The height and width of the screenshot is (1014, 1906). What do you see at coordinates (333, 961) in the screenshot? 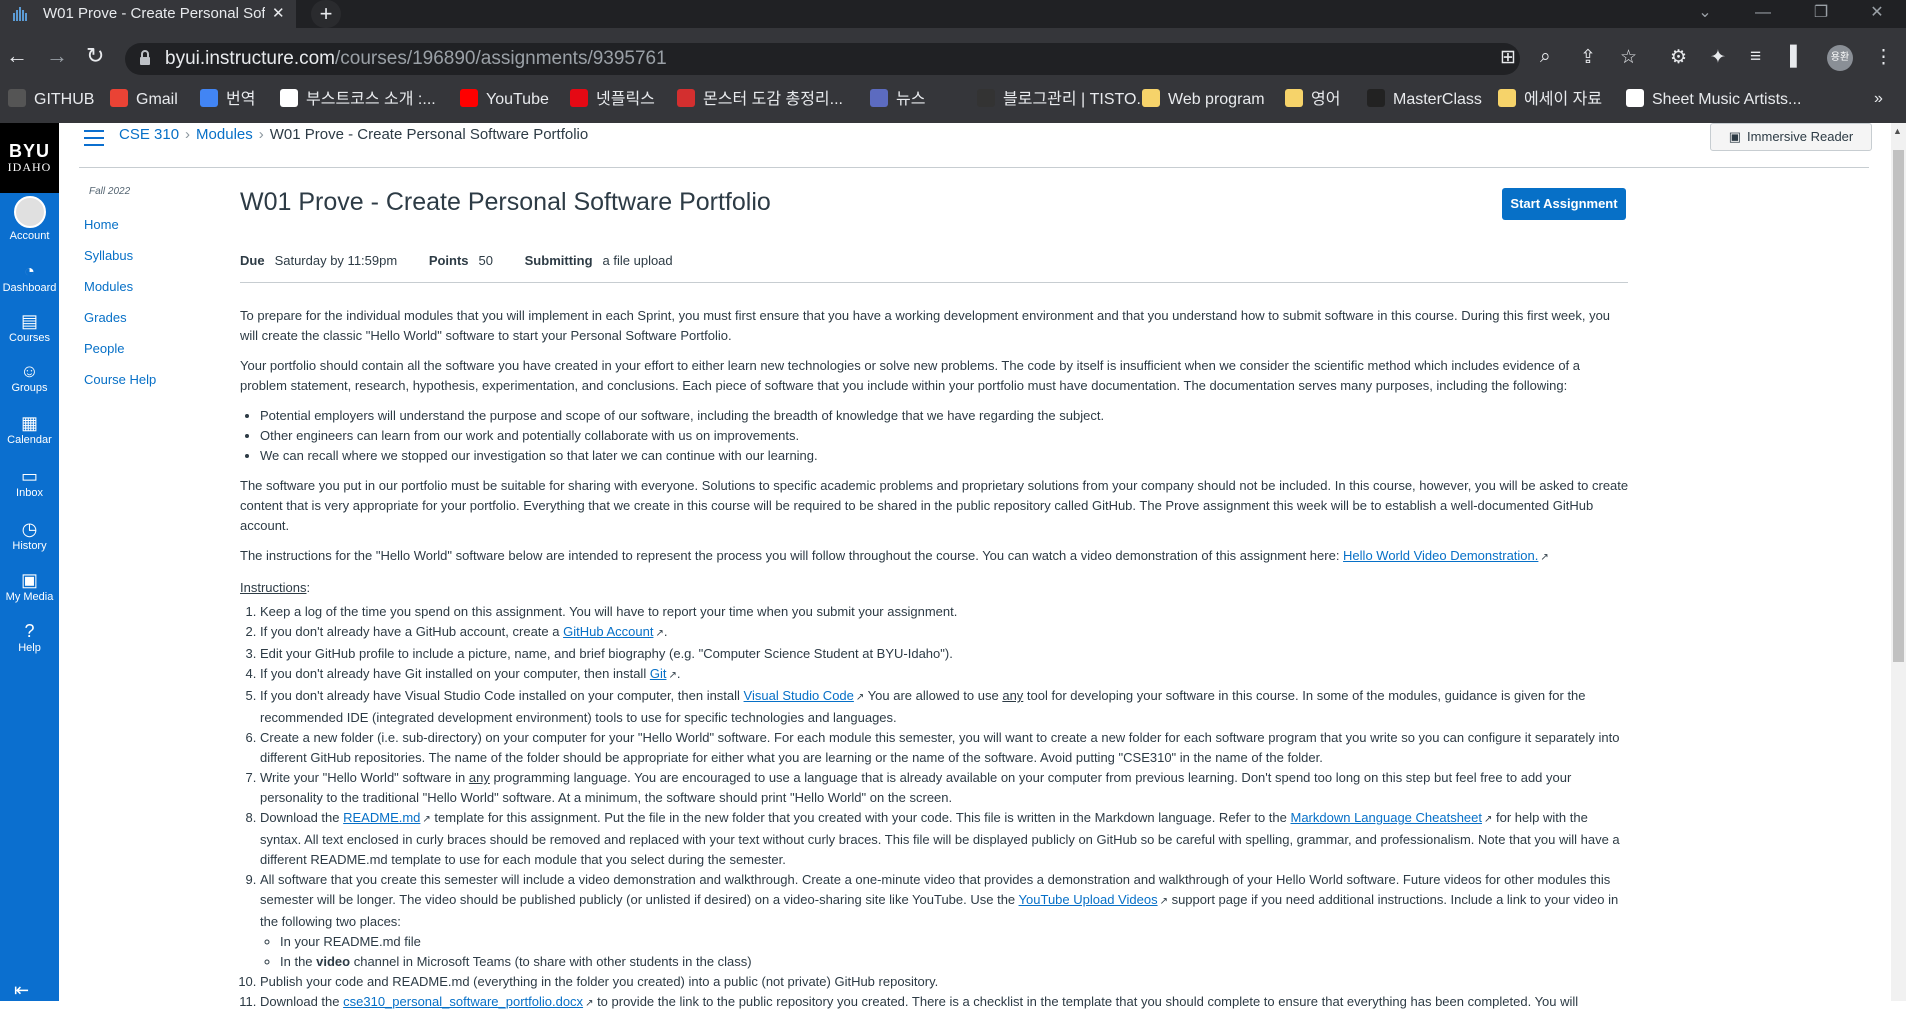
I see `step-emphasis: video` at bounding box center [333, 961].